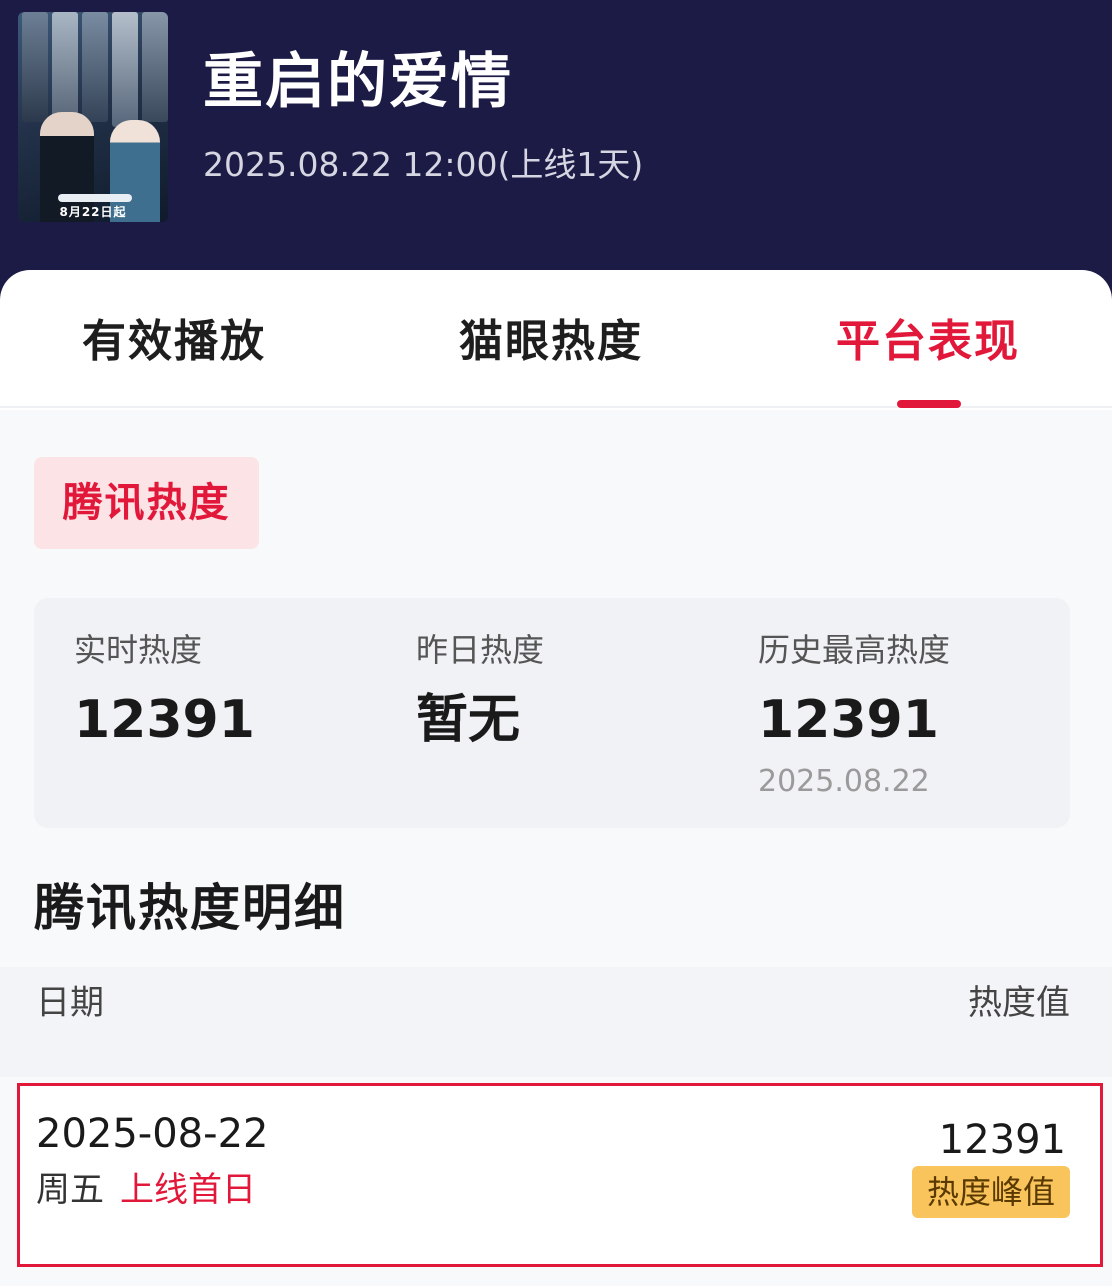  What do you see at coordinates (174, 342) in the screenshot?
I see `tab-valid-plays: 有效播放` at bounding box center [174, 342].